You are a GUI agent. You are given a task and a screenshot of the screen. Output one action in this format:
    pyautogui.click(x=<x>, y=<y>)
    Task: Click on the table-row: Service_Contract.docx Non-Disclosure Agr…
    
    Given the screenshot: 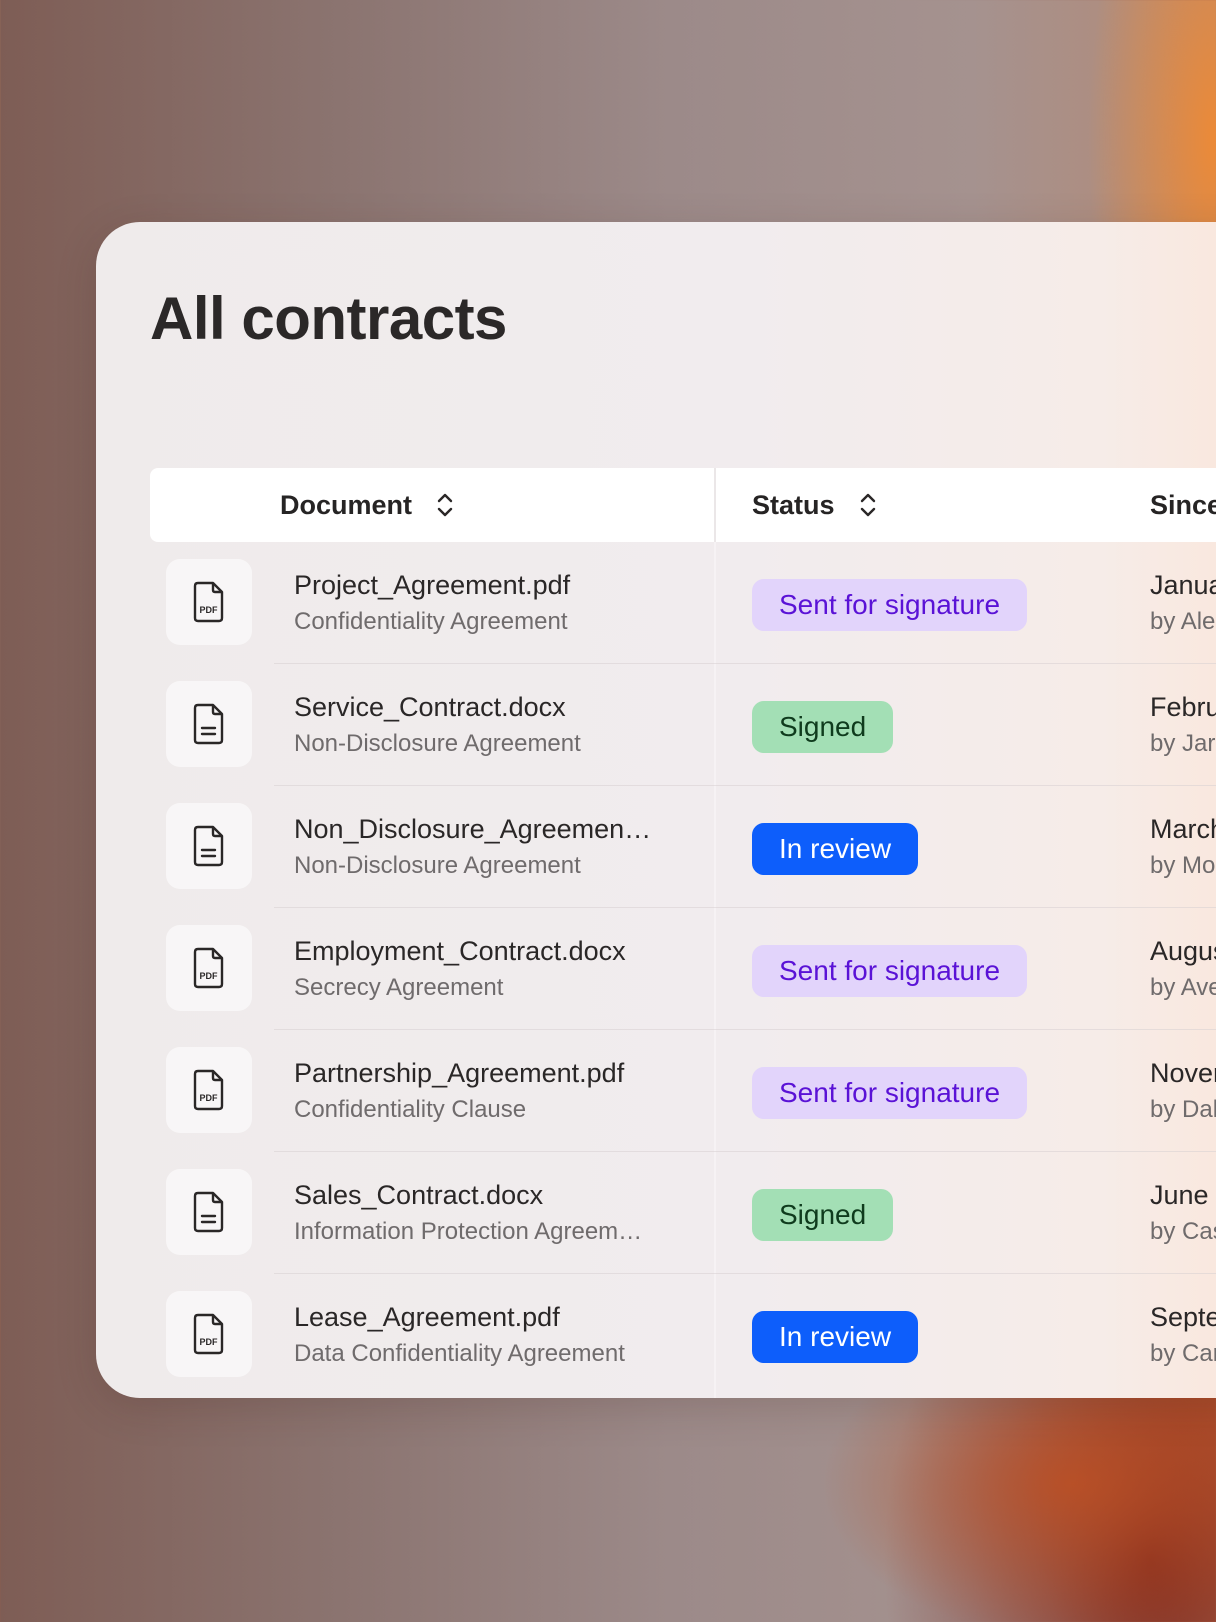 What is the action you would take?
    pyautogui.click(x=683, y=725)
    